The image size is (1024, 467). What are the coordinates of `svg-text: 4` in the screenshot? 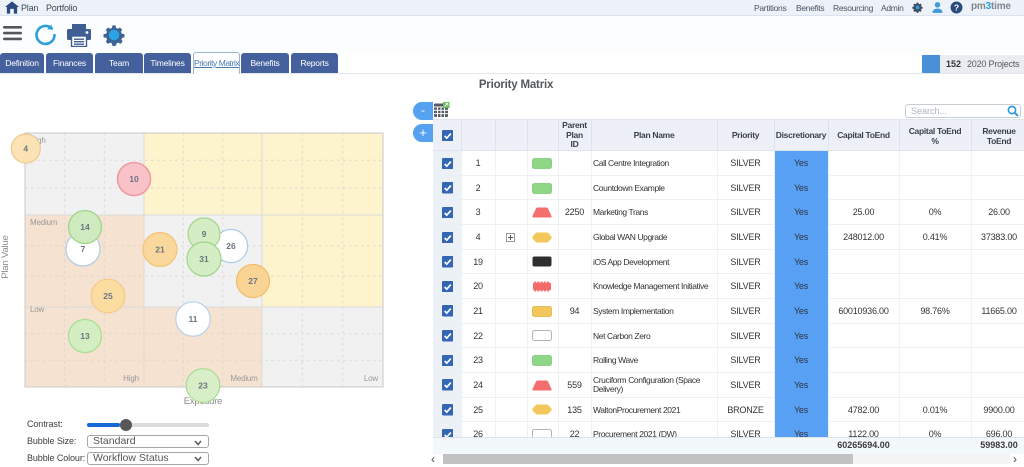 It's located at (25, 149).